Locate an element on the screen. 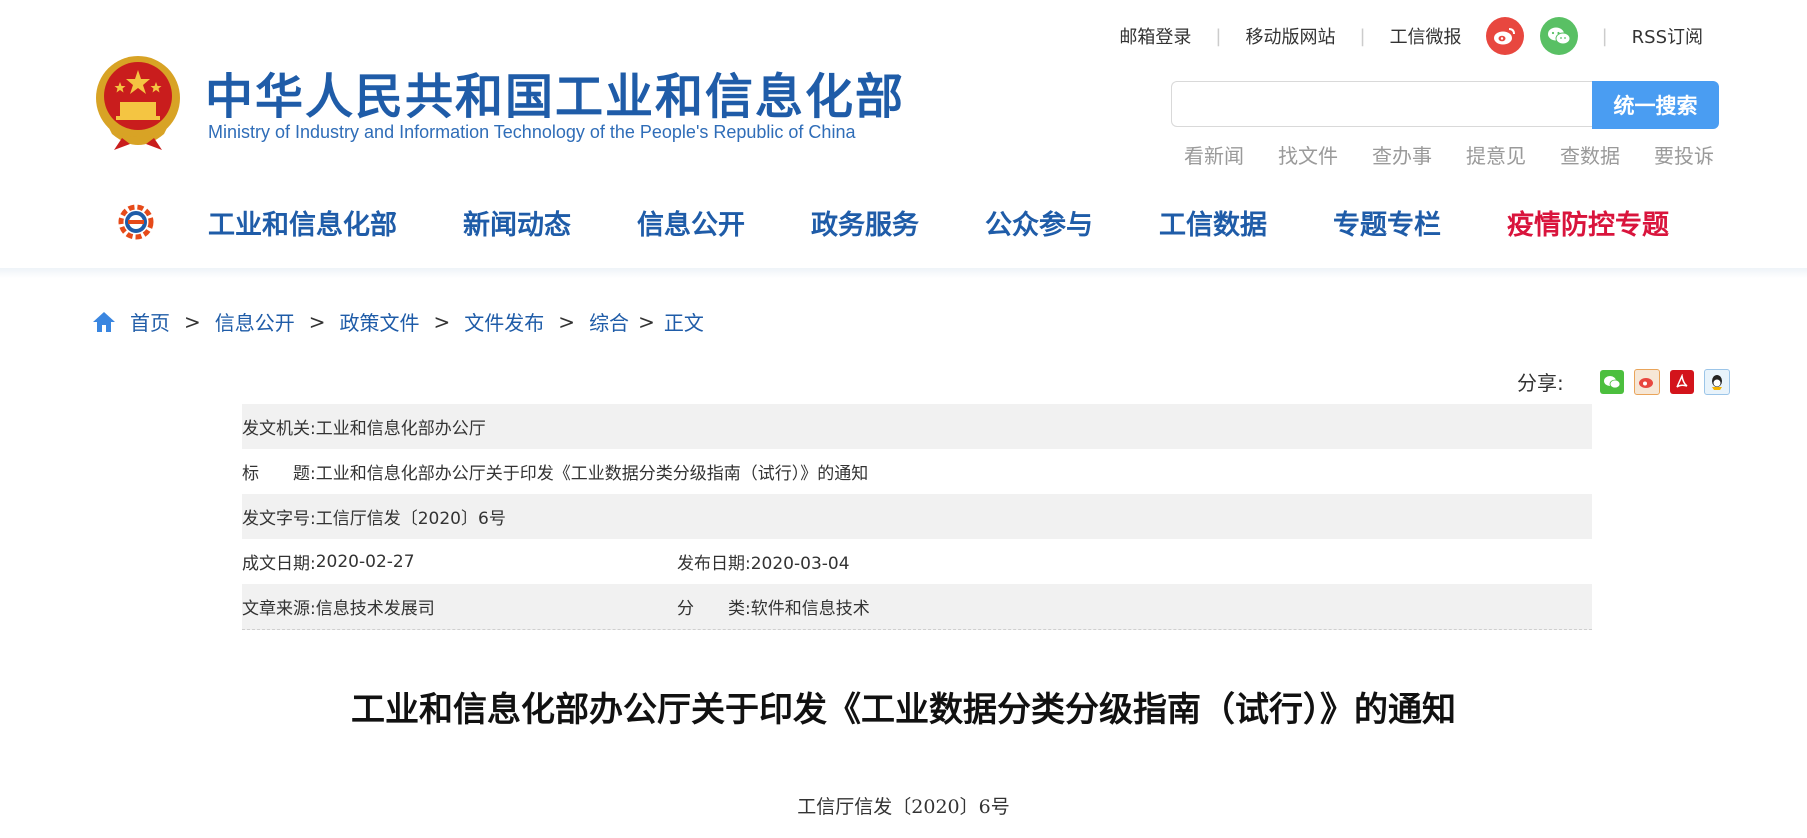 This screenshot has height=838, width=1807. meta-label: 发文字号: is located at coordinates (279, 519).